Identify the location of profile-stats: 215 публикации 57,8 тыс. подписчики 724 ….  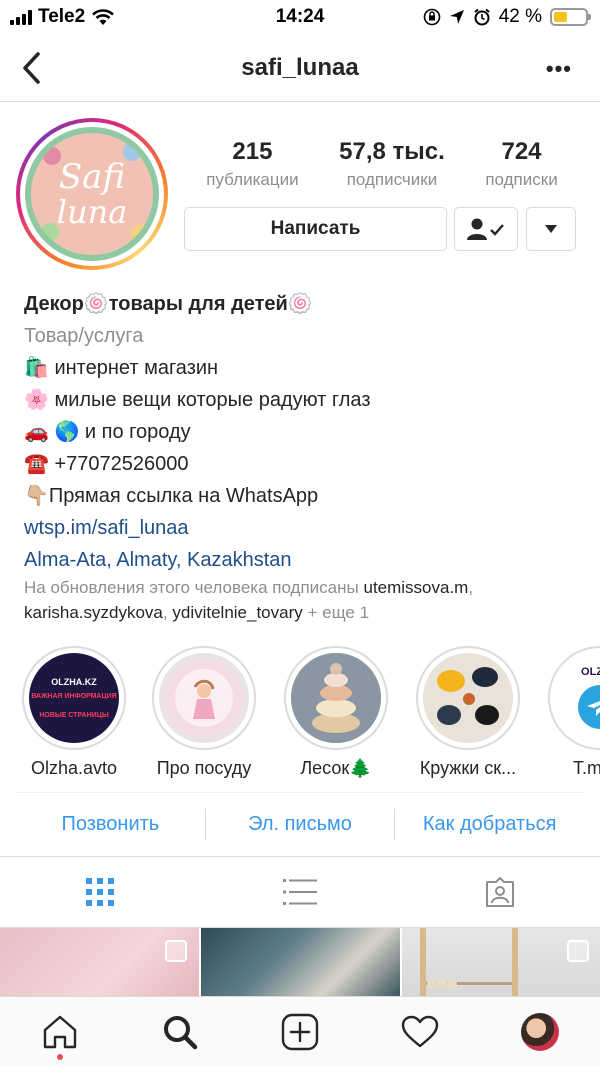
(382, 164).